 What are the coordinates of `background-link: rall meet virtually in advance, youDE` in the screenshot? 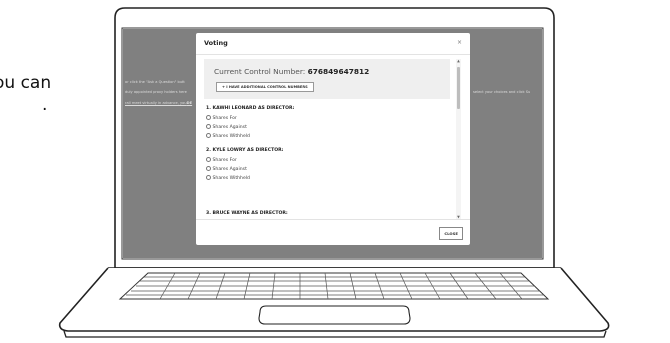 It's located at (158, 103).